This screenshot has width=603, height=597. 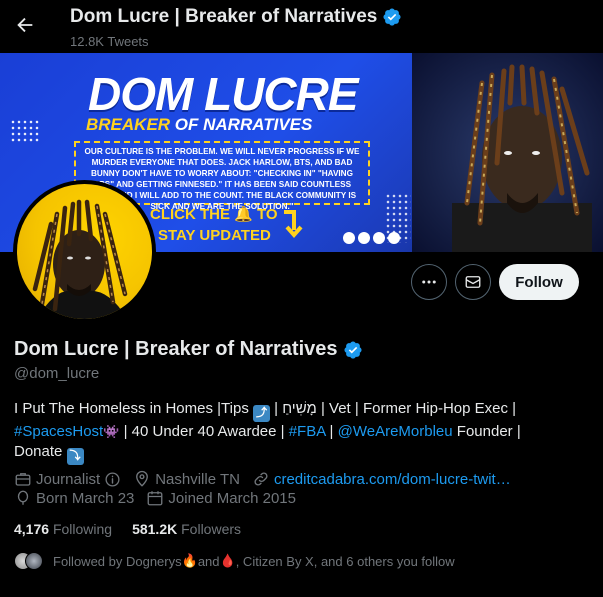 I want to click on banner-dots-decoration, so click(x=25, y=131).